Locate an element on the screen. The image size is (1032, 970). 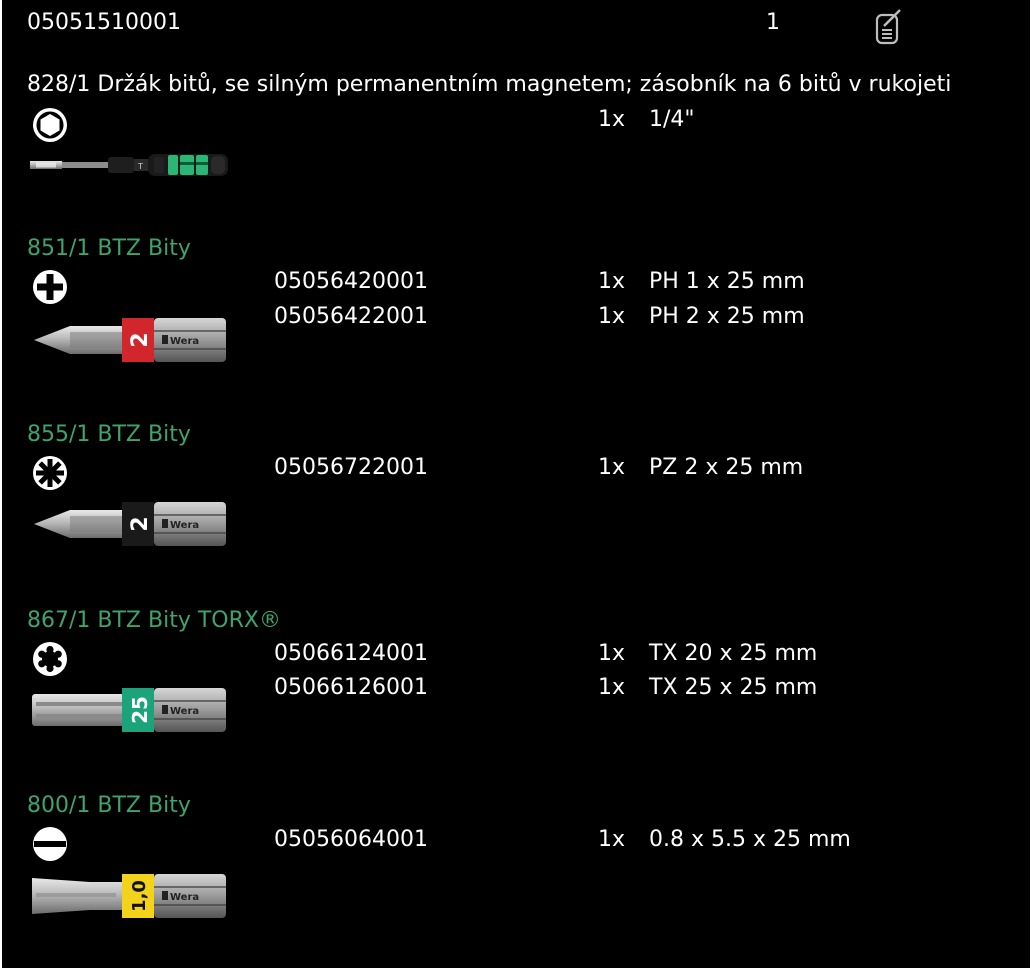
phillips-icon is located at coordinates (50, 287).